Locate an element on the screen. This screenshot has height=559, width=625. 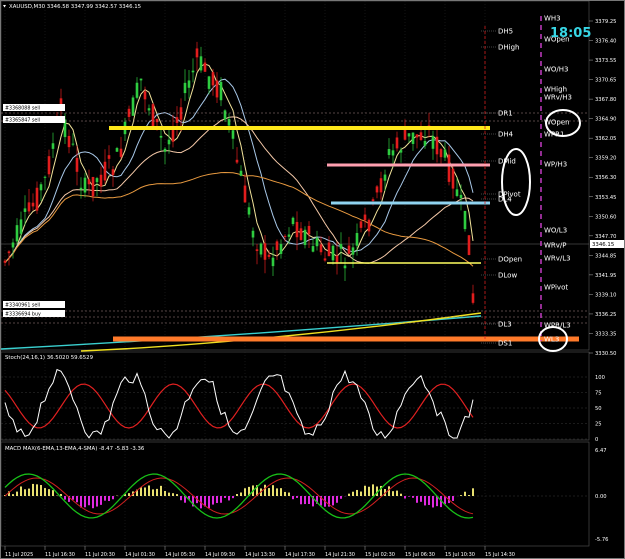
time-axis-label: 14 Jul 21:30 is located at coordinates (340, 555).